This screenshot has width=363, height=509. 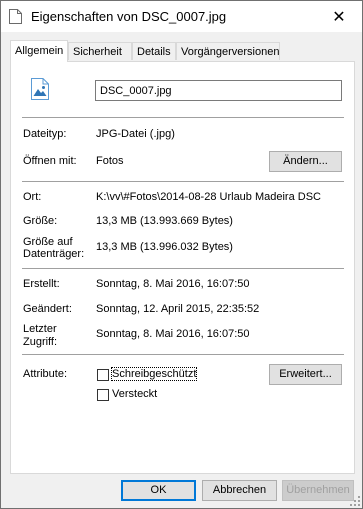 I want to click on ok-button: OK, so click(x=158, y=490).